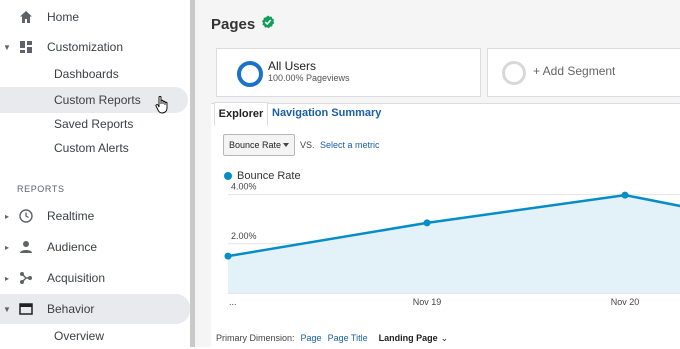 The width and height of the screenshot is (680, 349). What do you see at coordinates (311, 338) in the screenshot?
I see `dimension-page-link: Page` at bounding box center [311, 338].